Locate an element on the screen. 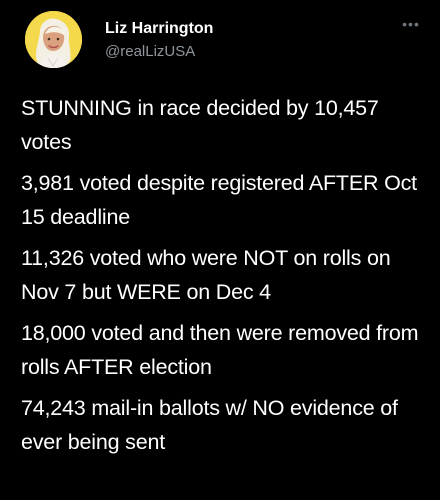 The image size is (440, 500). avatar is located at coordinates (53, 39).